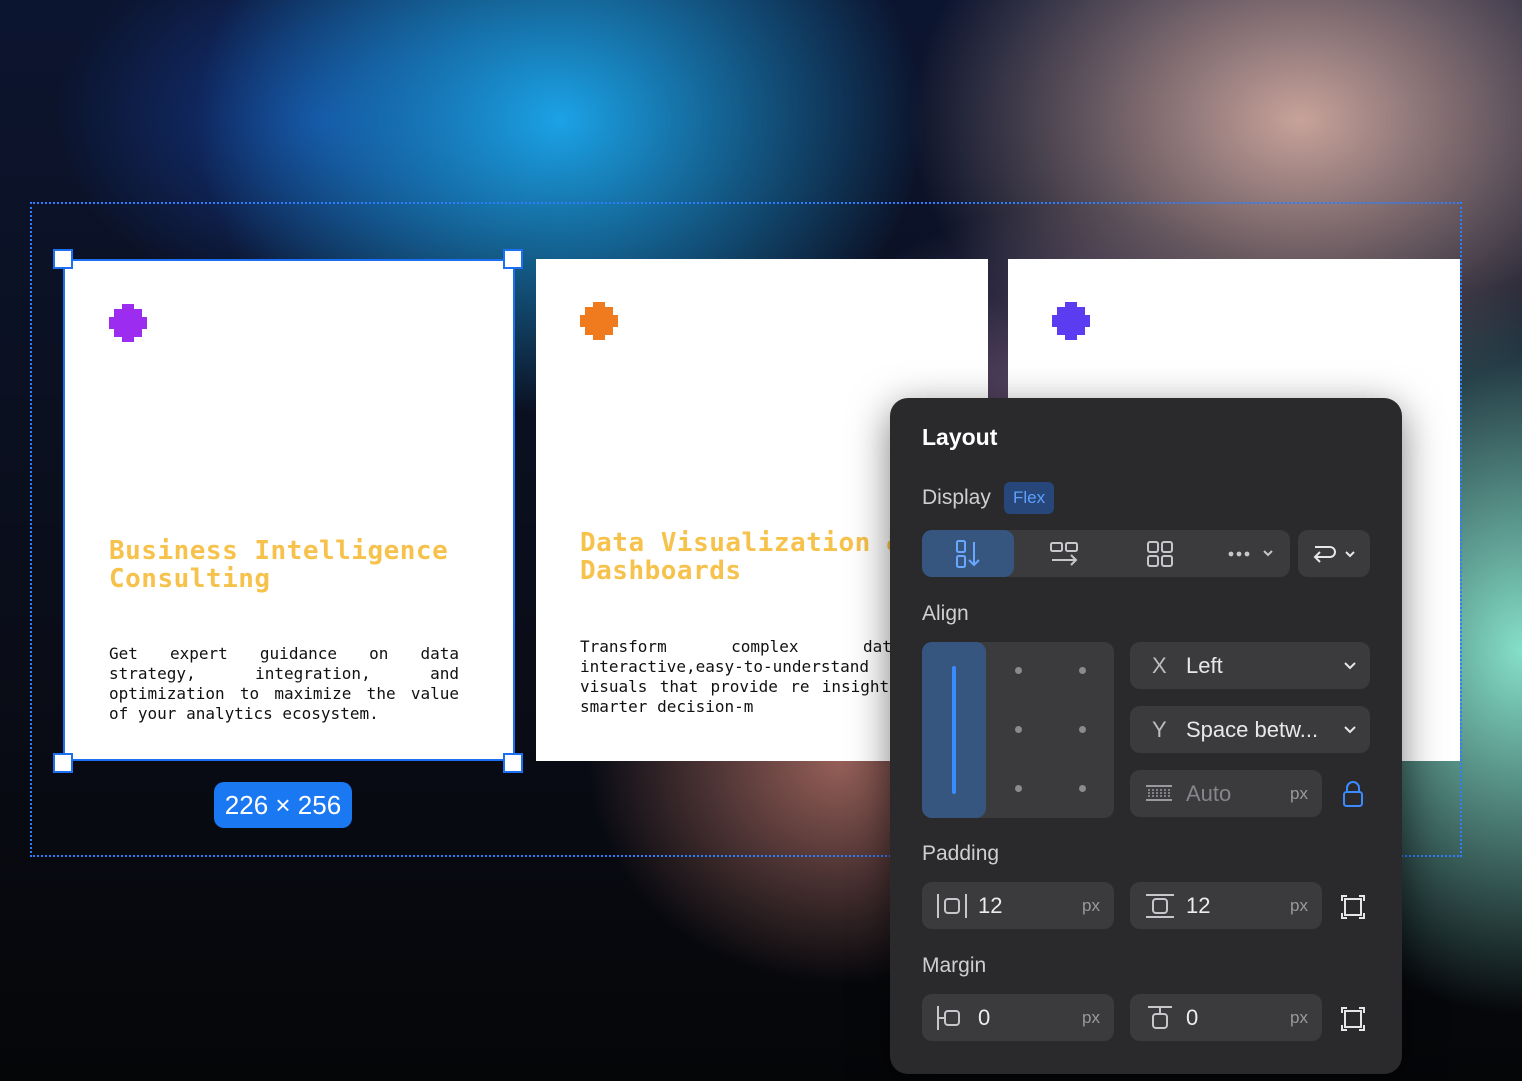  Describe the element at coordinates (952, 906) in the screenshot. I see `padding-horizontal-icon` at that location.